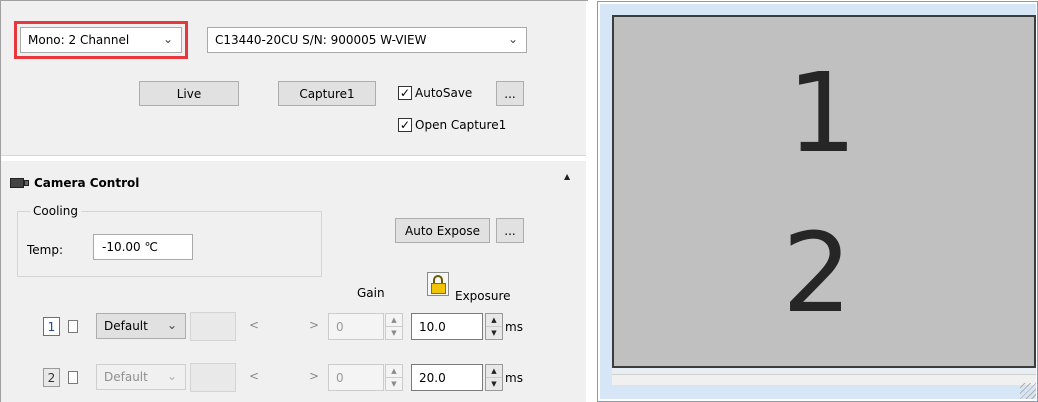 This screenshot has height=402, width=1038. Describe the element at coordinates (567, 176) in the screenshot. I see `collapse-arrow-icon: ▲` at that location.